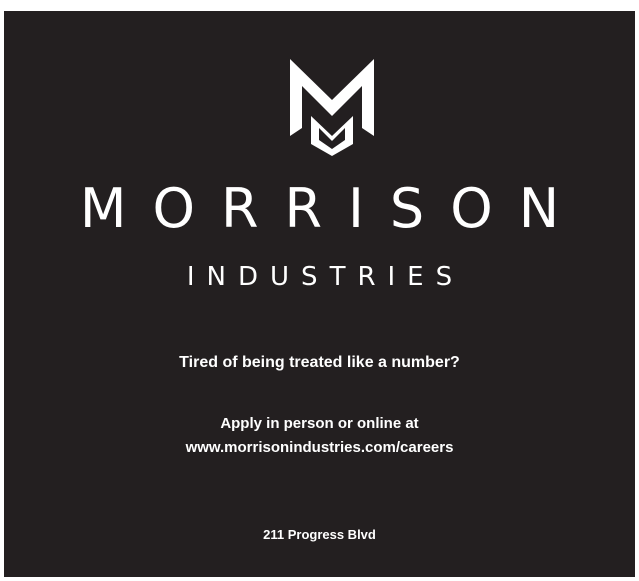  Describe the element at coordinates (319, 362) in the screenshot. I see `tagline: Tired of being treated like a number?` at that location.